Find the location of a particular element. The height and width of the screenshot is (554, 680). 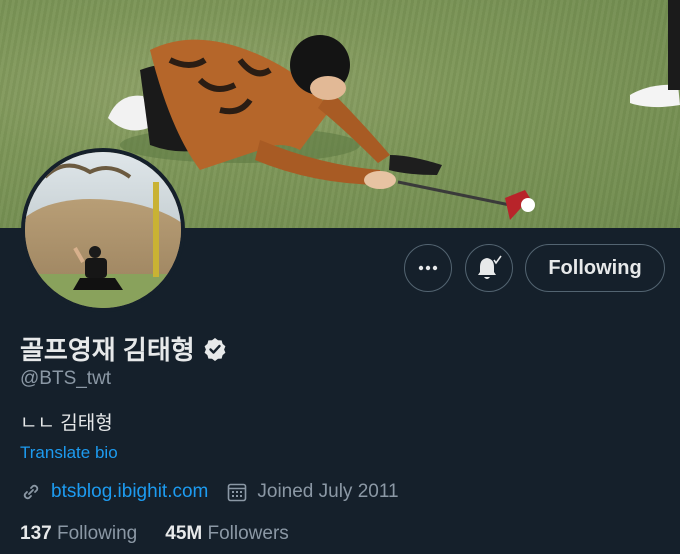

display-name: 골프영재 김태형 is located at coordinates (107, 350).